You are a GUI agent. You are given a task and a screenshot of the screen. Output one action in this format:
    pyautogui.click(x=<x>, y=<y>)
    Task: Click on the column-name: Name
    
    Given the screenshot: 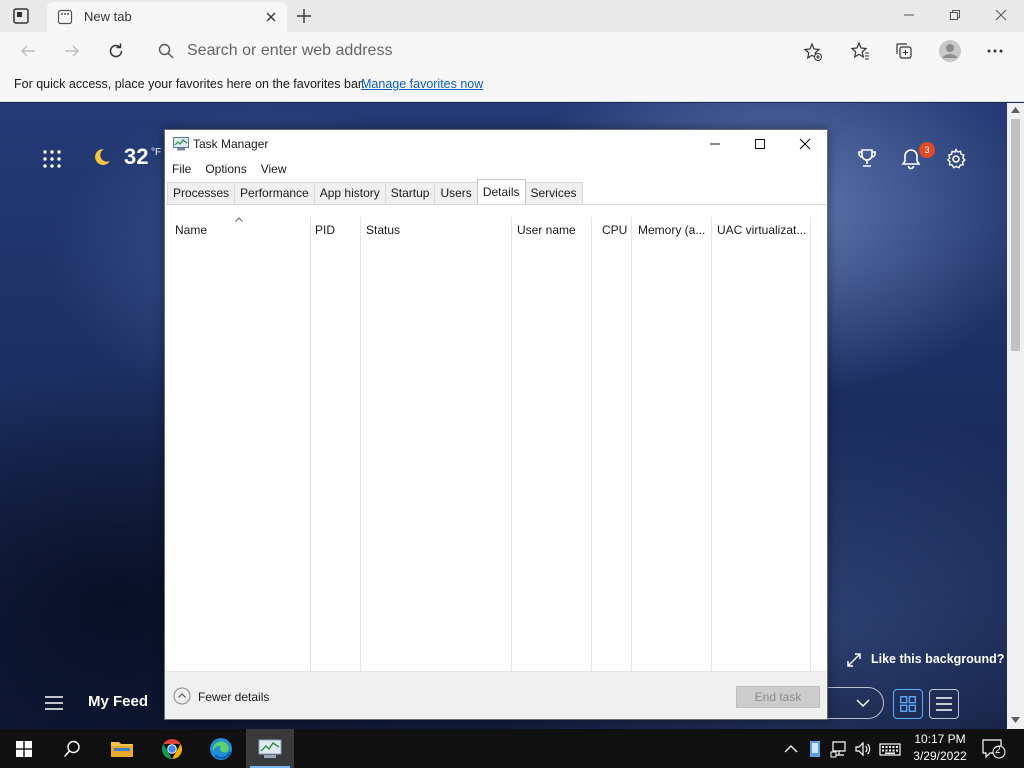 What is the action you would take?
    pyautogui.click(x=238, y=444)
    